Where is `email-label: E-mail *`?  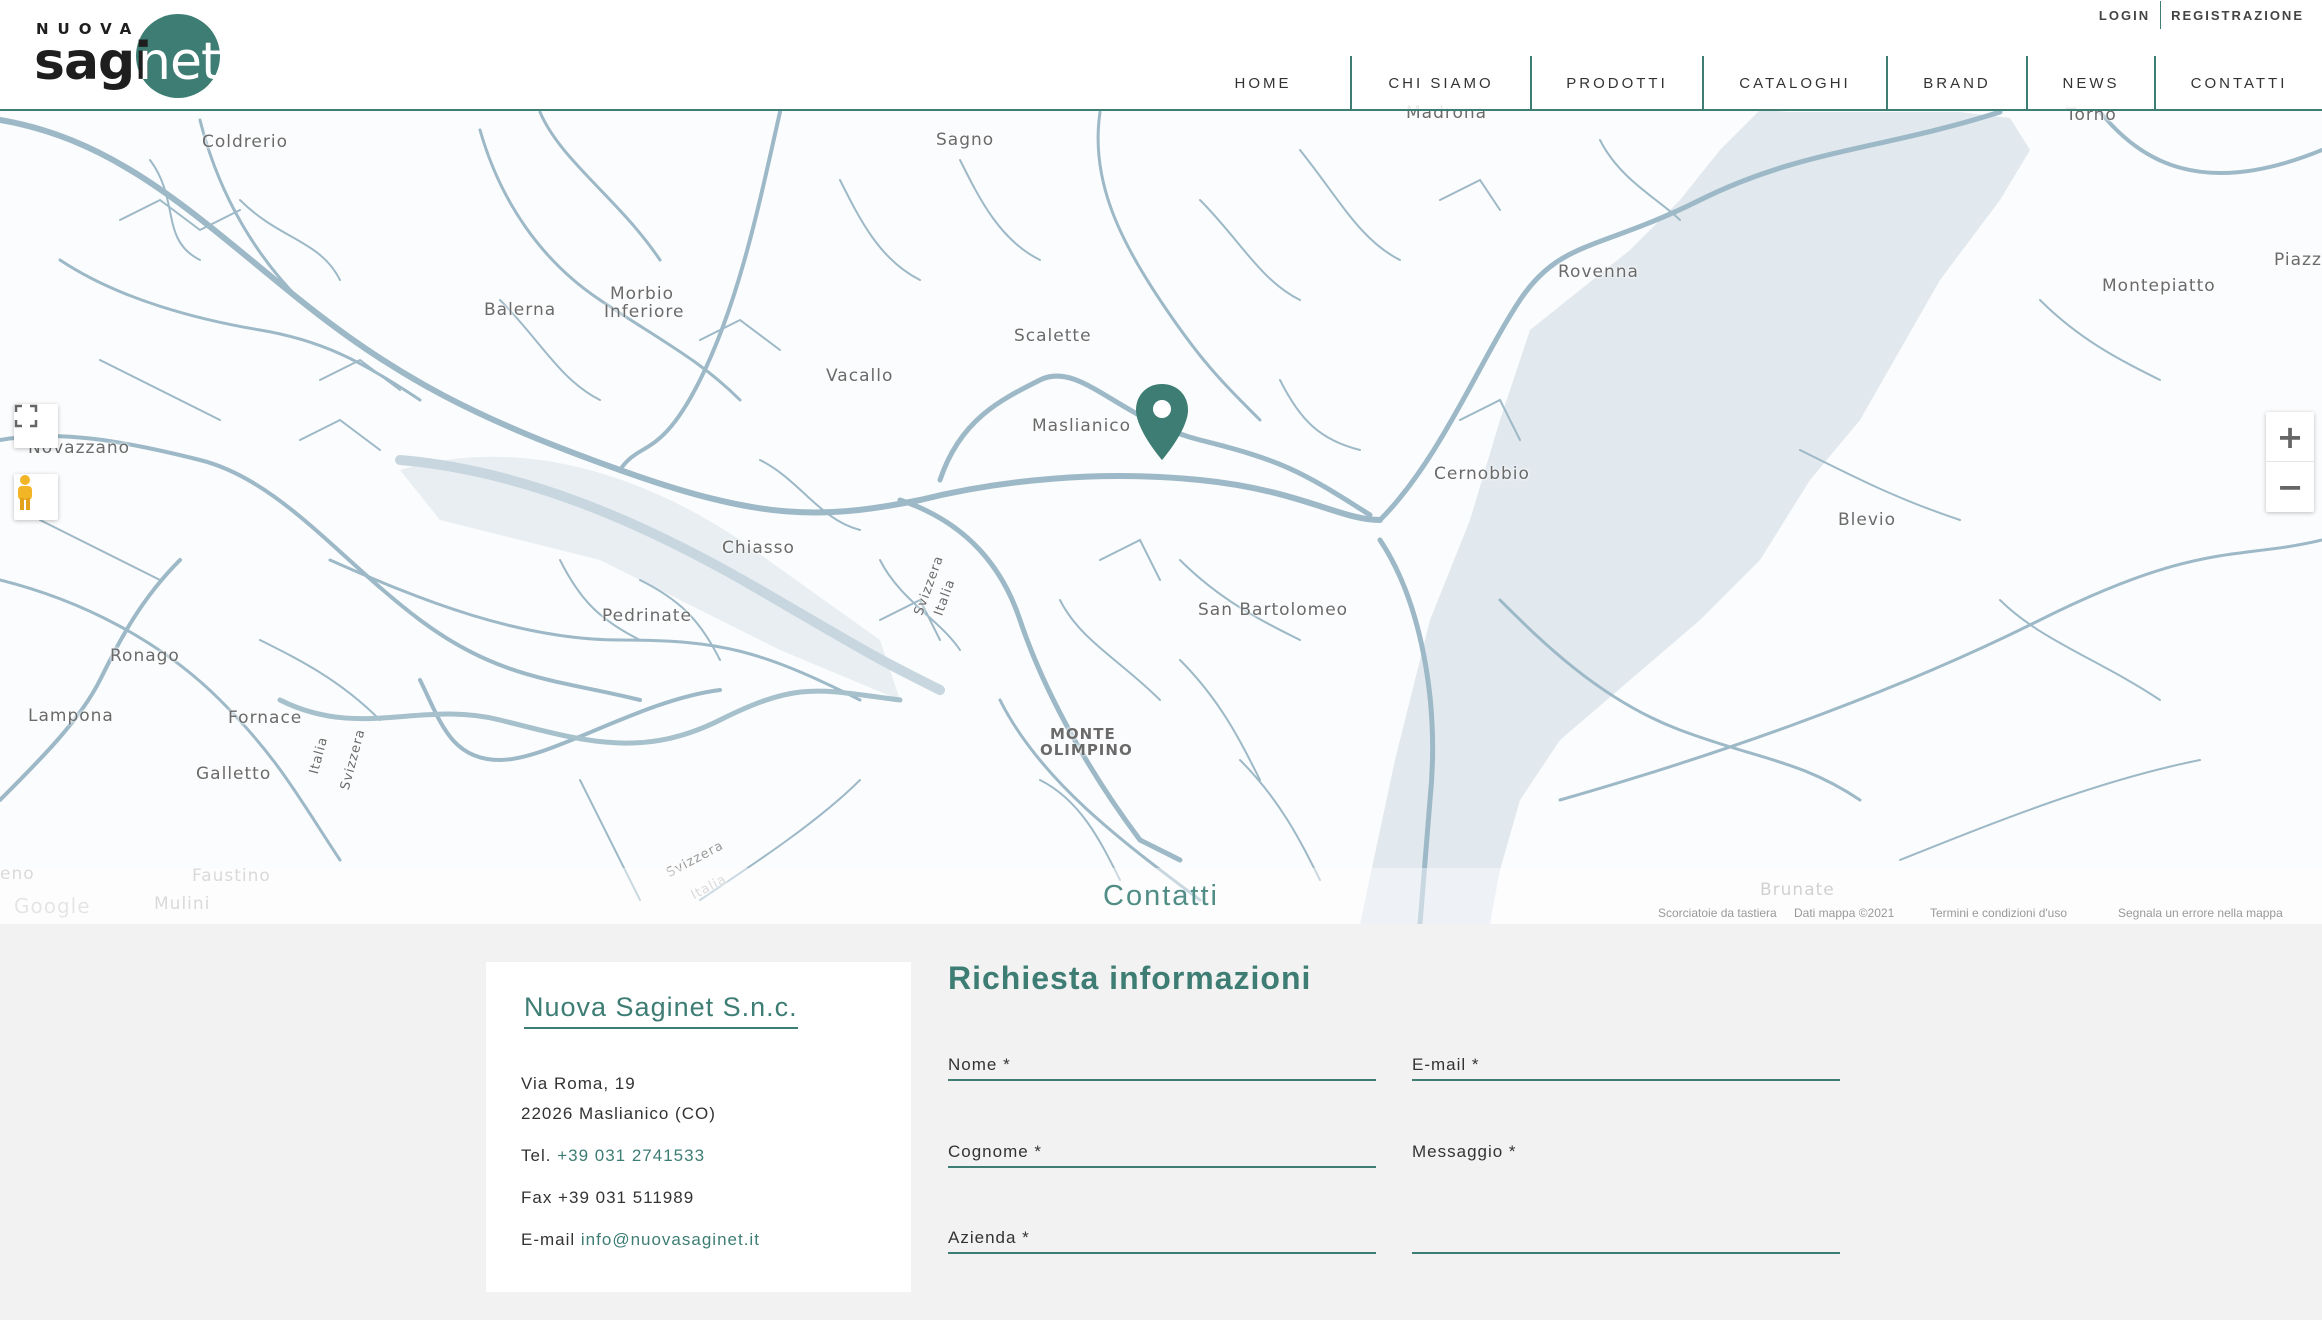 email-label: E-mail * is located at coordinates (1446, 1064).